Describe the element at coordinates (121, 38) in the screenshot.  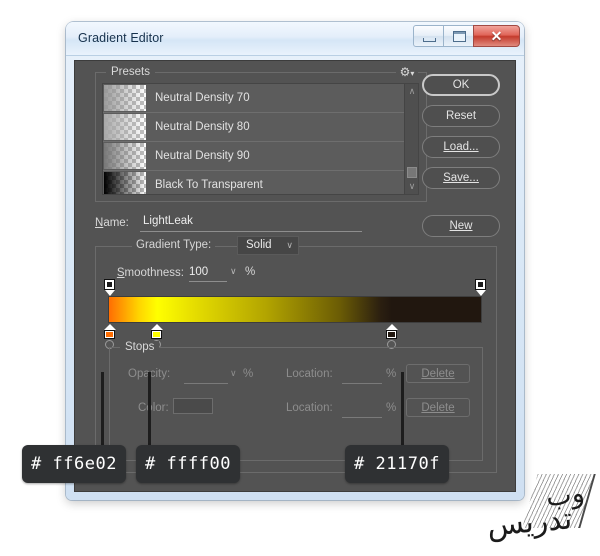
I see `window-title: Gradient Editor` at that location.